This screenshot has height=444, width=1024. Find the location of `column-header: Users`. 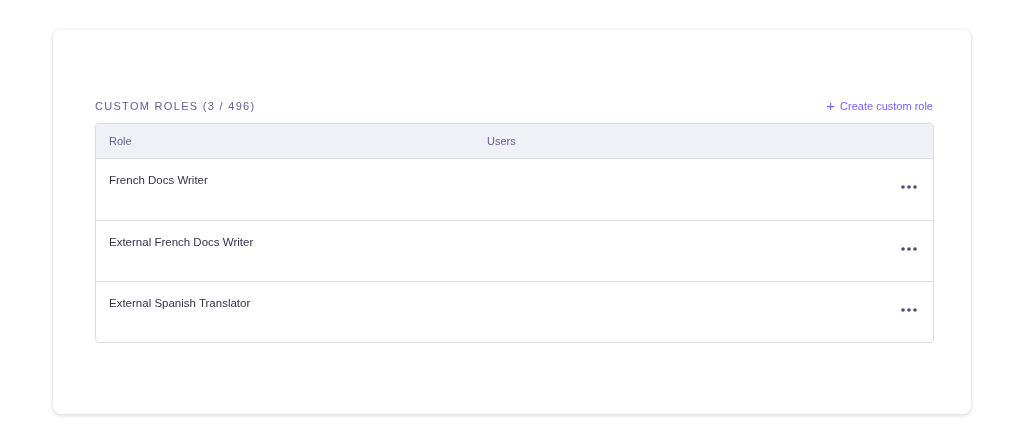

column-header: Users is located at coordinates (501, 141).